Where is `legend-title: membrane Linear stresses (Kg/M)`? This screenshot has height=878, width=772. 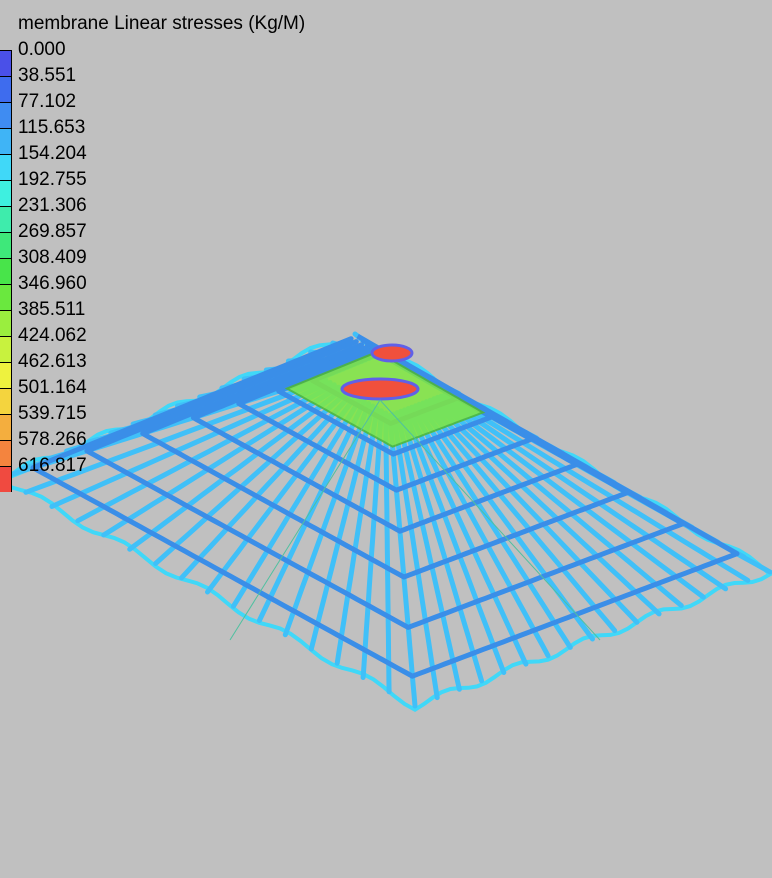
legend-title: membrane Linear stresses (Kg/M) is located at coordinates (162, 23).